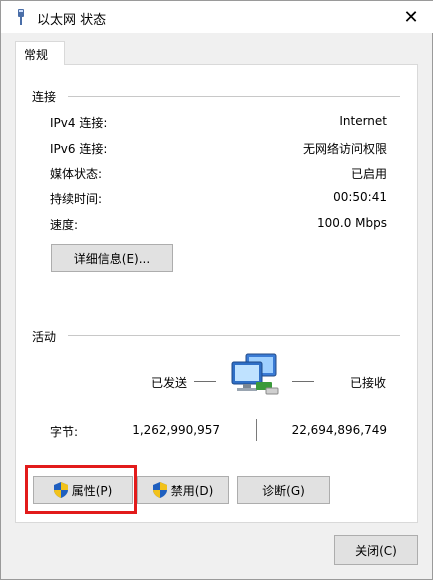  Describe the element at coordinates (176, 430) in the screenshot. I see `bytes-sent-value: 1,262,990,957` at that location.